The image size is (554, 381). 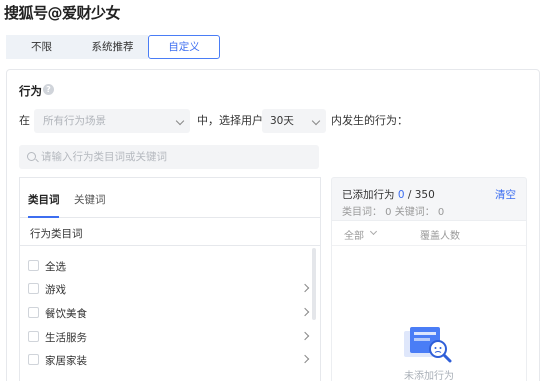 What do you see at coordinates (230, 120) in the screenshot?
I see `select-users-label: 中，选择用户` at bounding box center [230, 120].